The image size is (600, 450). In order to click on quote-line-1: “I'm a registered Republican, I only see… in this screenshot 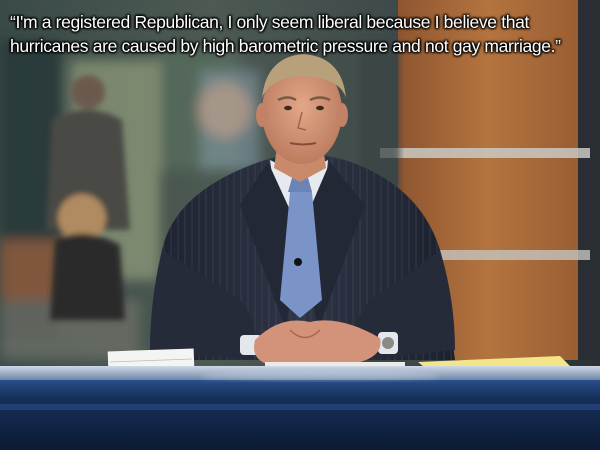, I will do `click(269, 22)`.